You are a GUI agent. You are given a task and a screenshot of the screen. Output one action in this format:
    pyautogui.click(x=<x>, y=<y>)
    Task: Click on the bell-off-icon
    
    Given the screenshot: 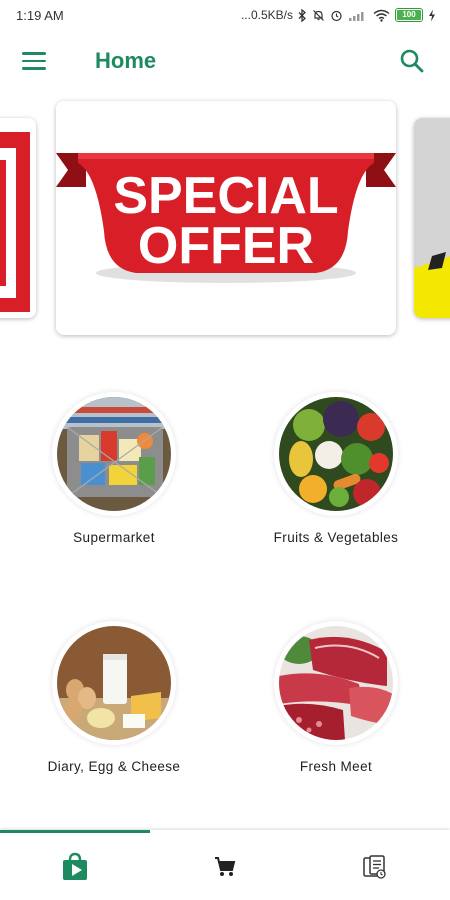 What is the action you would take?
    pyautogui.click(x=318, y=15)
    